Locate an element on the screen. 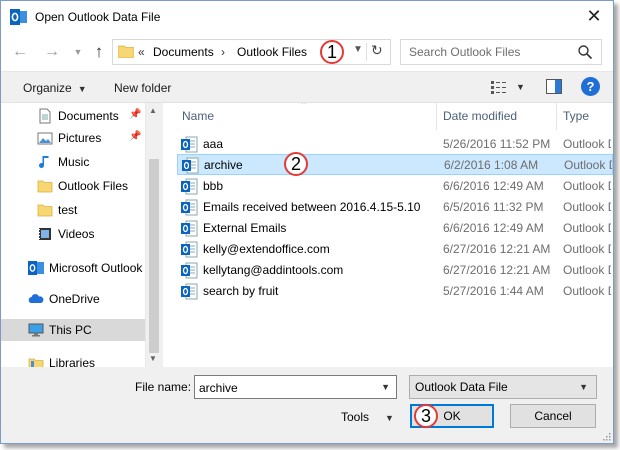 This screenshot has height=450, width=620. nav-item-pictures: Pictures 📌 is located at coordinates (73, 138).